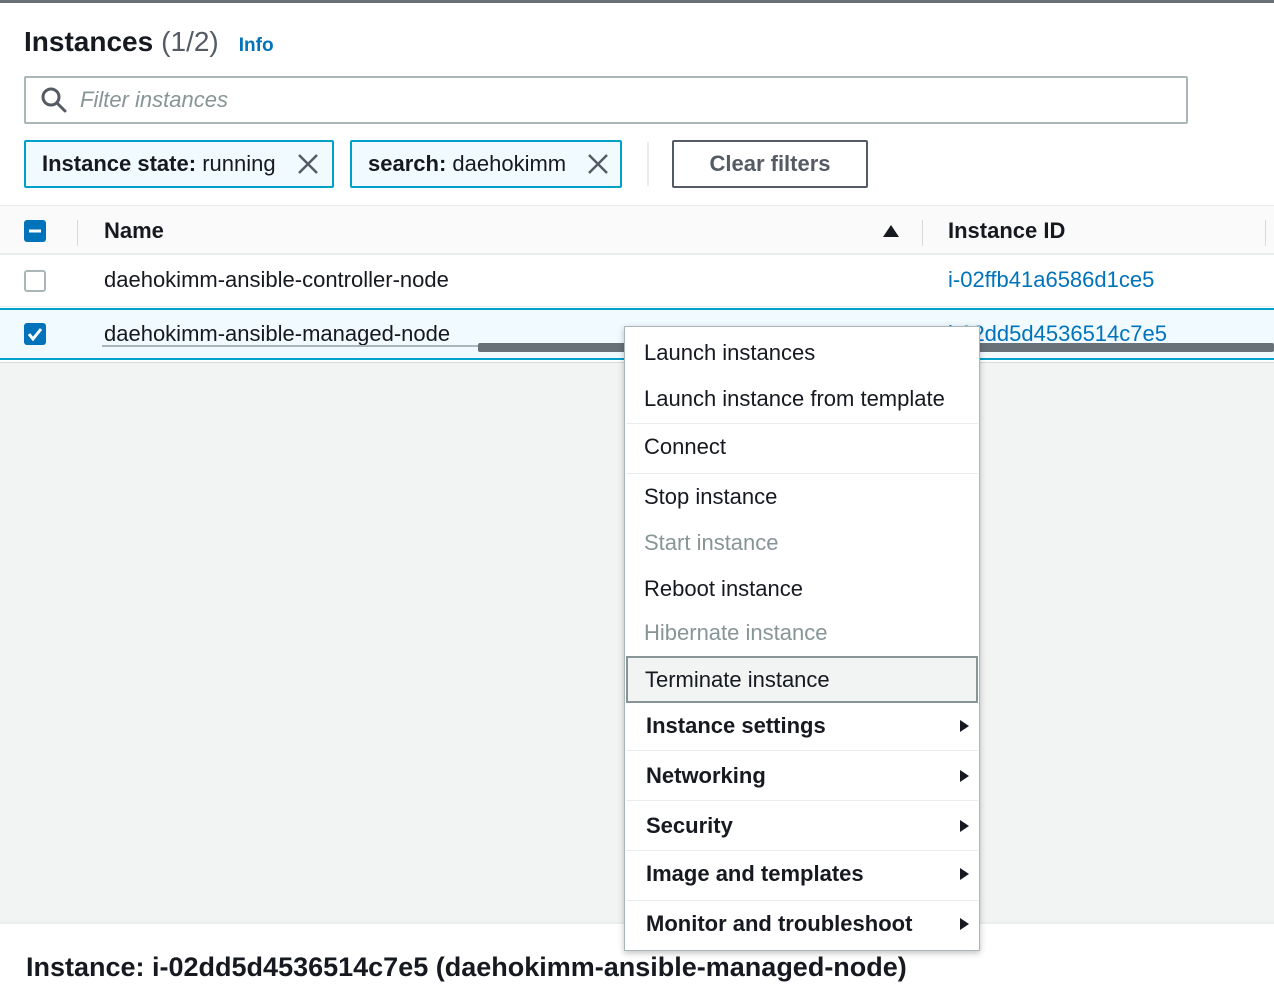 The height and width of the screenshot is (1006, 1274). I want to click on menu-item-label: Security, so click(689, 825).